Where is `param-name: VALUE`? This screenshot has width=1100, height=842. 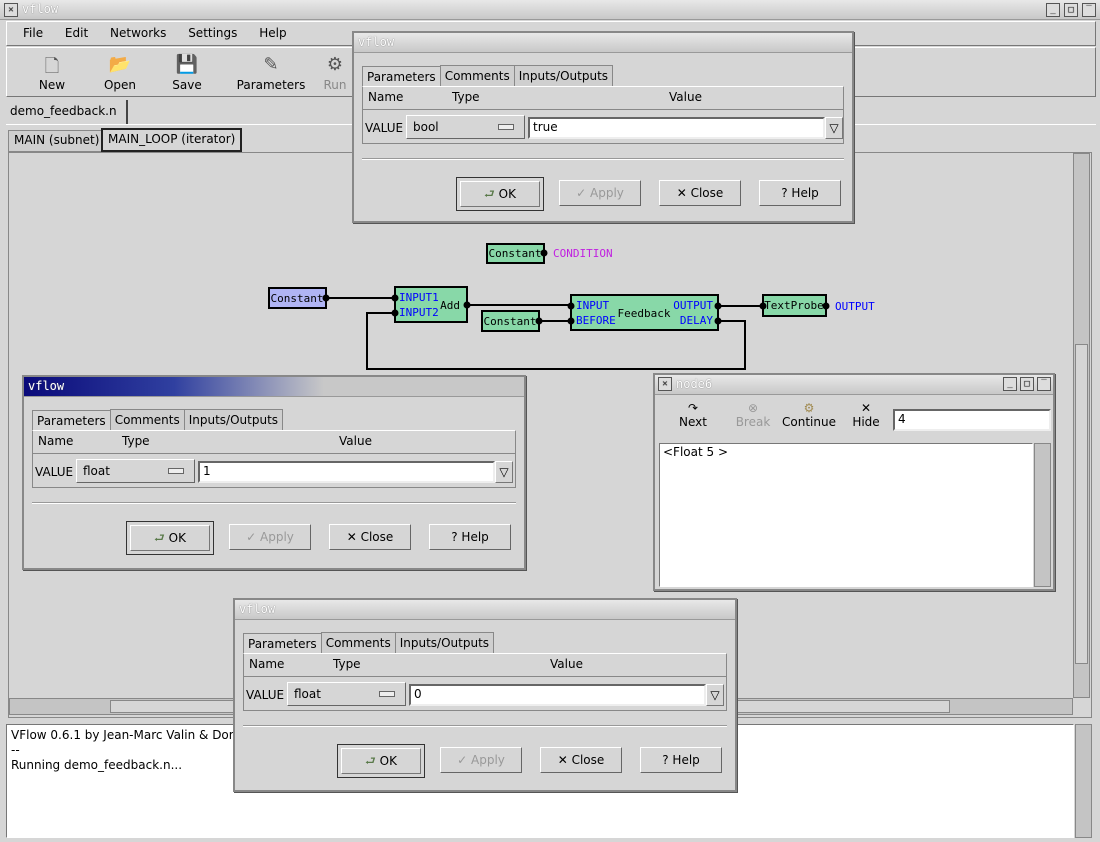 param-name: VALUE is located at coordinates (265, 695).